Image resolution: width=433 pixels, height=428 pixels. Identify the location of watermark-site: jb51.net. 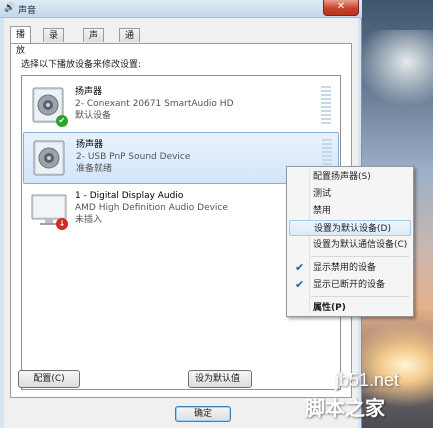
(367, 380).